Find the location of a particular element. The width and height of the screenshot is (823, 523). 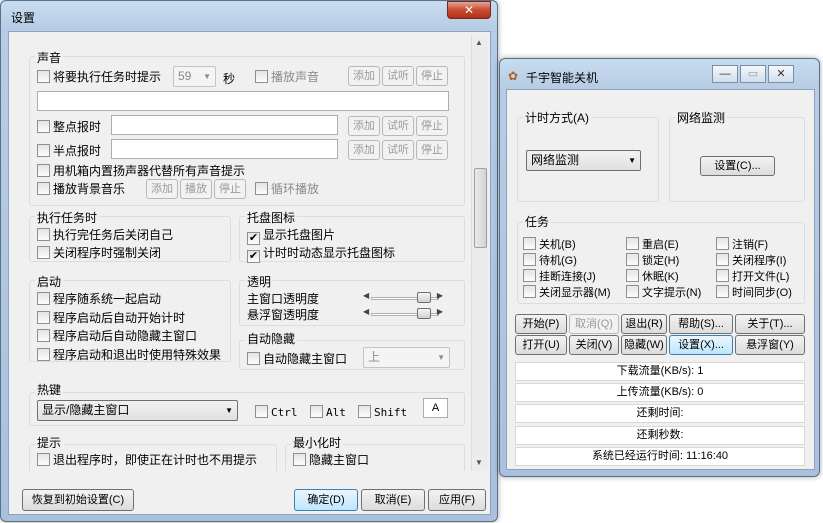

prompt-sound-path-input is located at coordinates (243, 101).